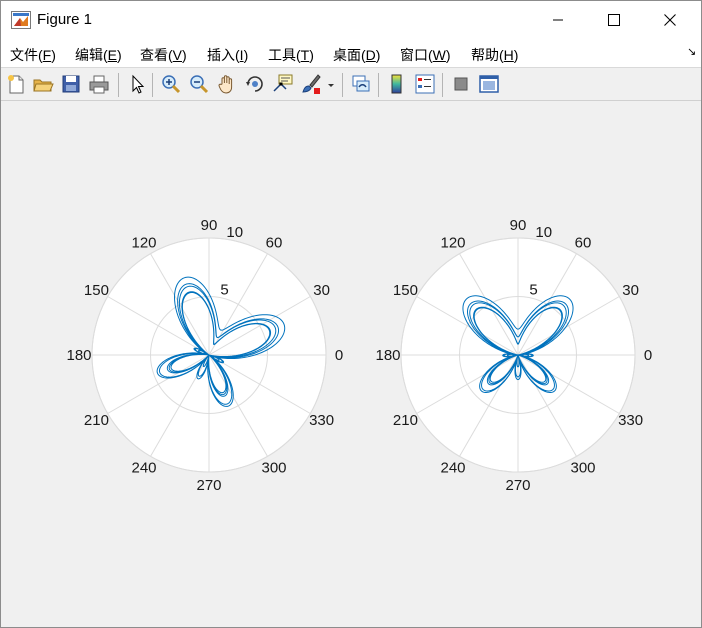  I want to click on link-plot-icon, so click(361, 84).